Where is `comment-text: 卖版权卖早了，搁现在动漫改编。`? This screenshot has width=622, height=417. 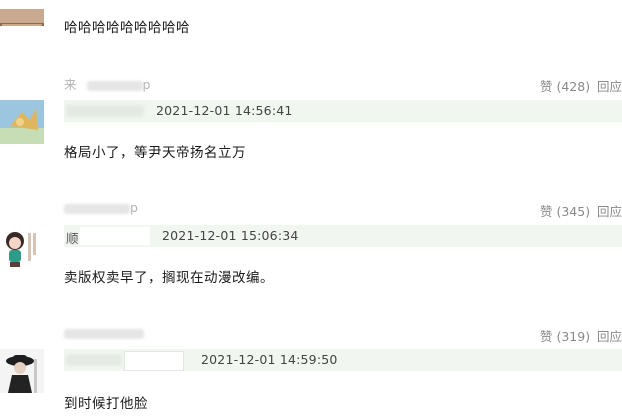 comment-text: 卖版权卖早了，搁现在动漫改编。 is located at coordinates (169, 278).